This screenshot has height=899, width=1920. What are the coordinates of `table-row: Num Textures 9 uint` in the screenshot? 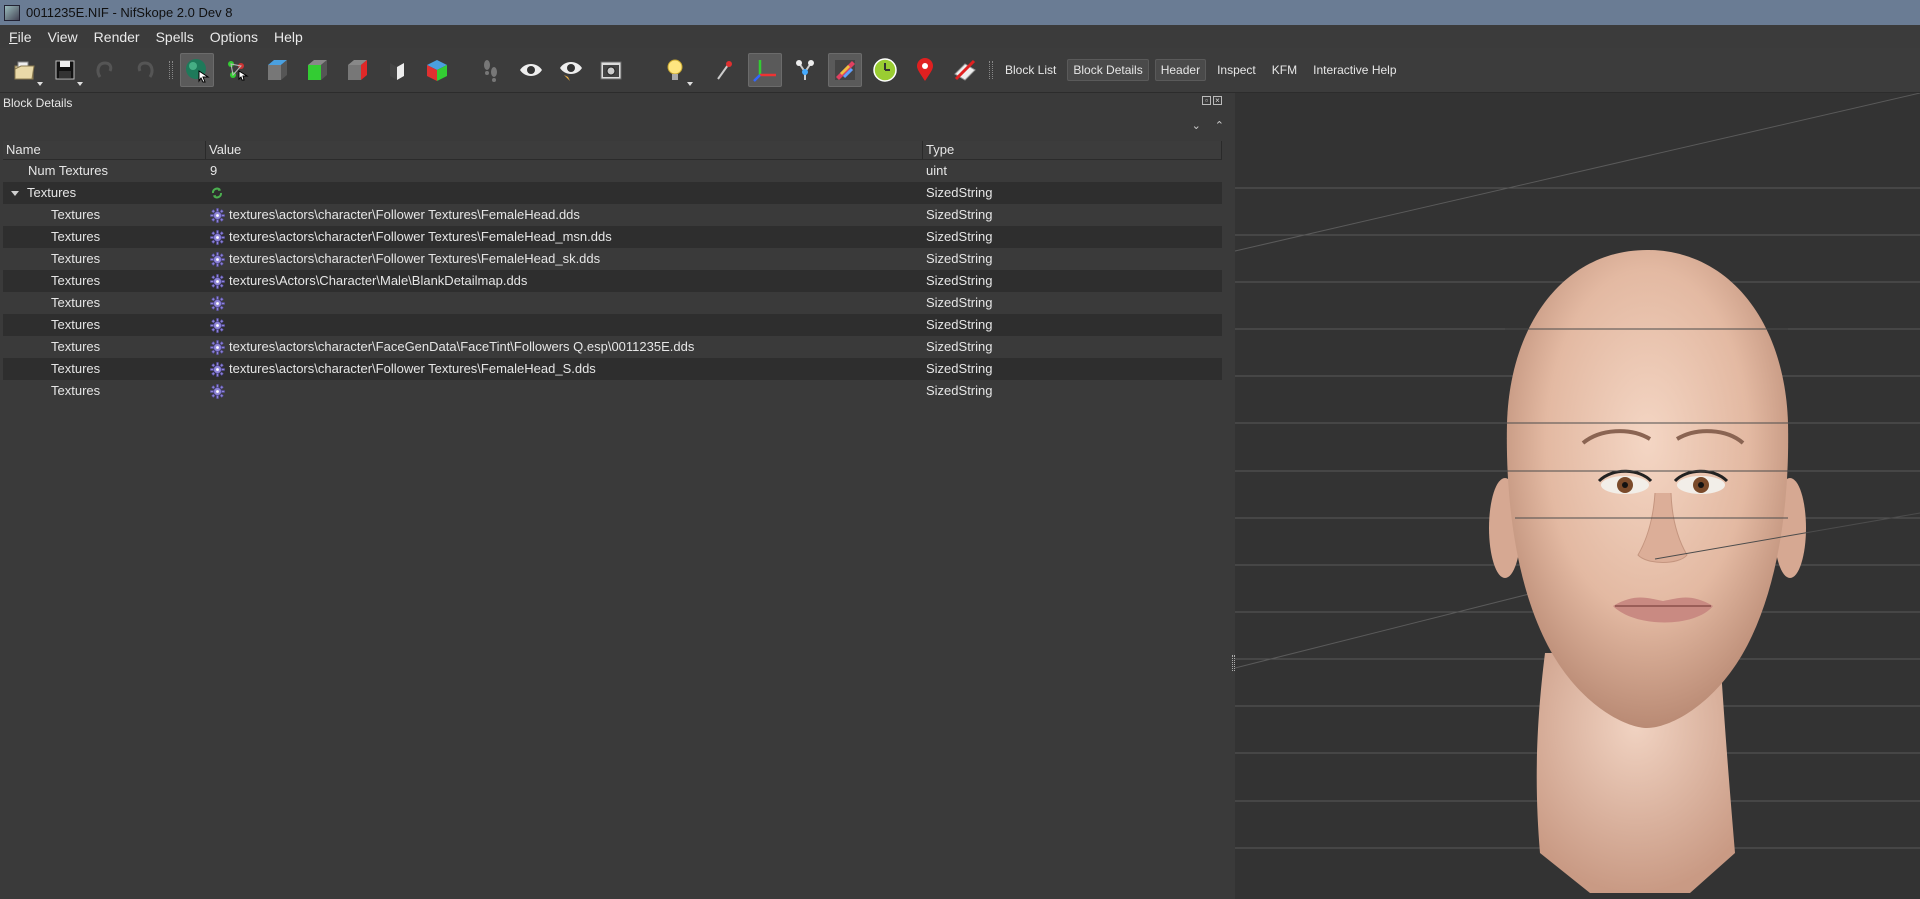 It's located at (612, 171).